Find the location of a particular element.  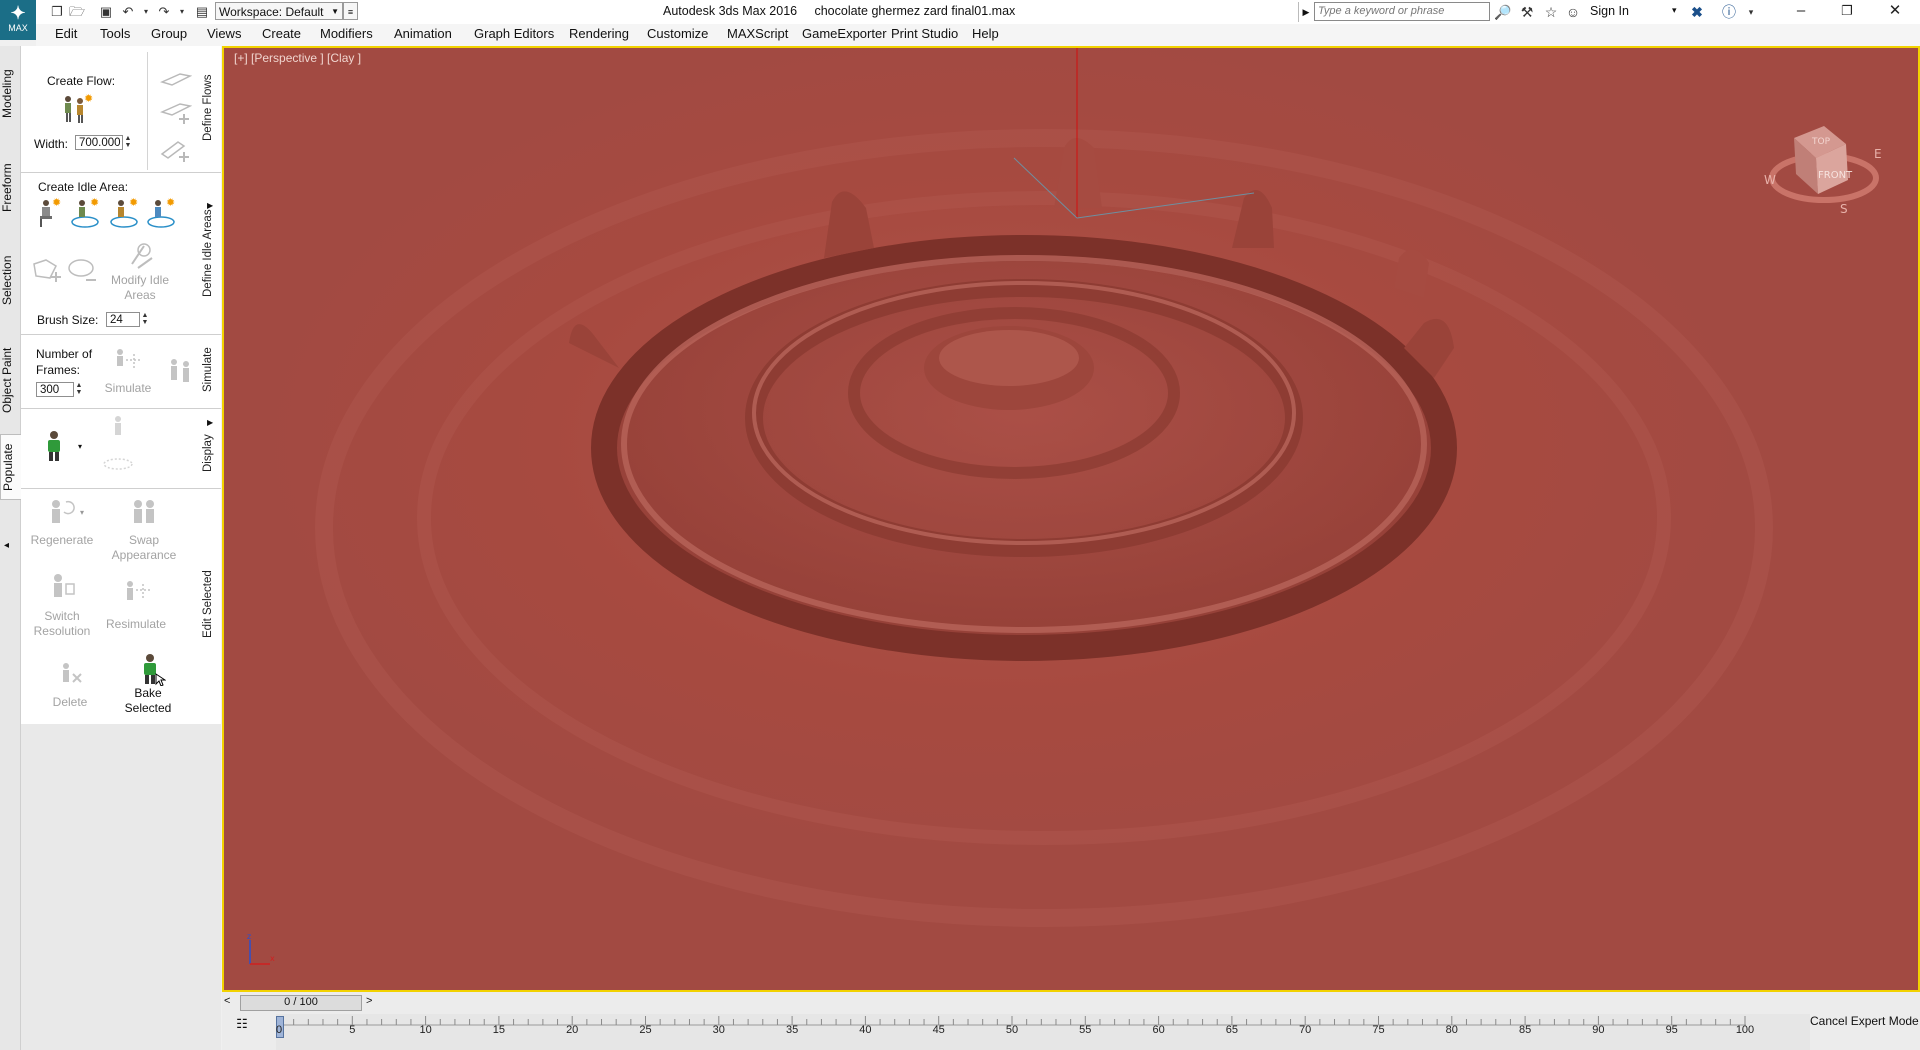

time-next-button: > is located at coordinates (369, 1001).